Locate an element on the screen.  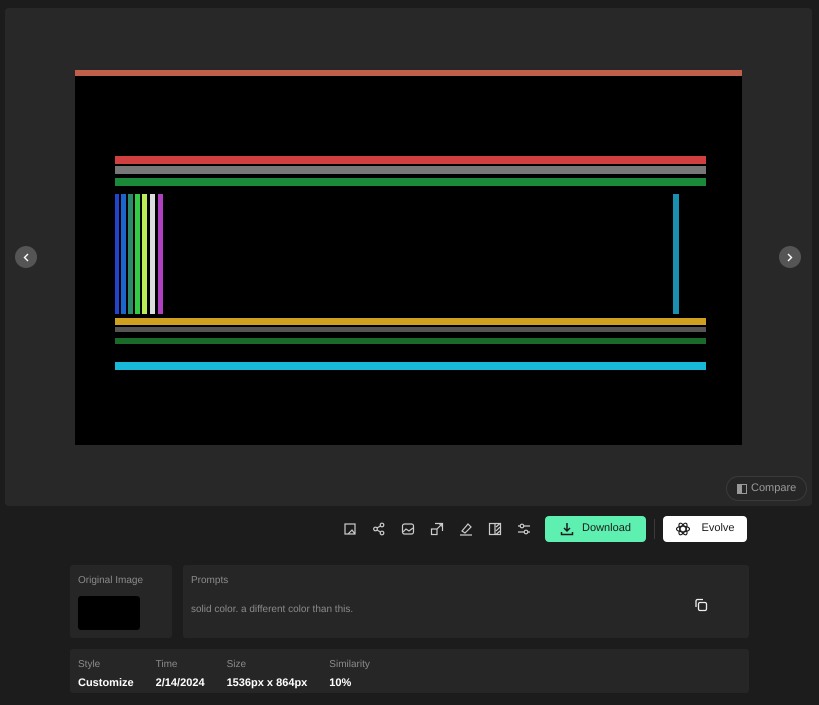
detail-value: 2/14/2024 is located at coordinates (180, 683).